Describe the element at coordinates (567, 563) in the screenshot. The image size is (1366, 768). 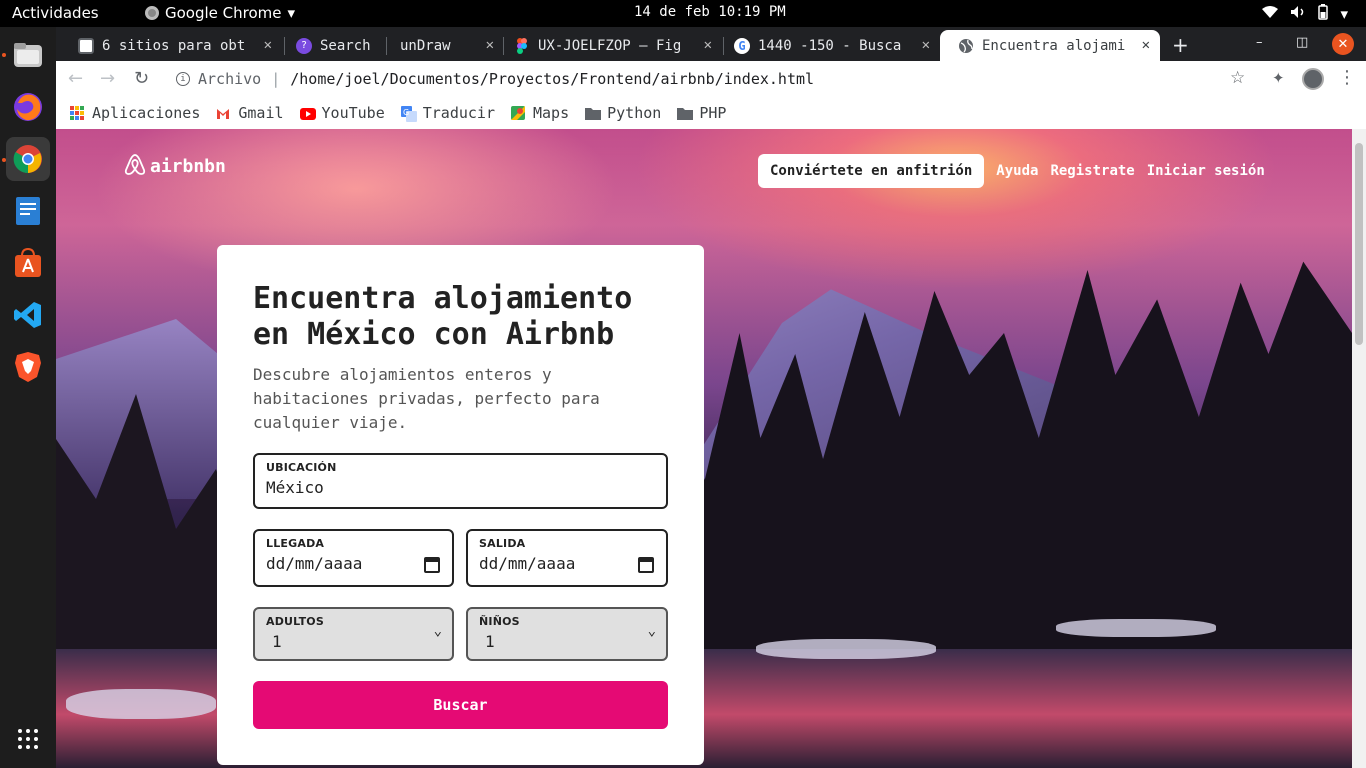
I see `departure-input: dd/mm/aaaa` at that location.